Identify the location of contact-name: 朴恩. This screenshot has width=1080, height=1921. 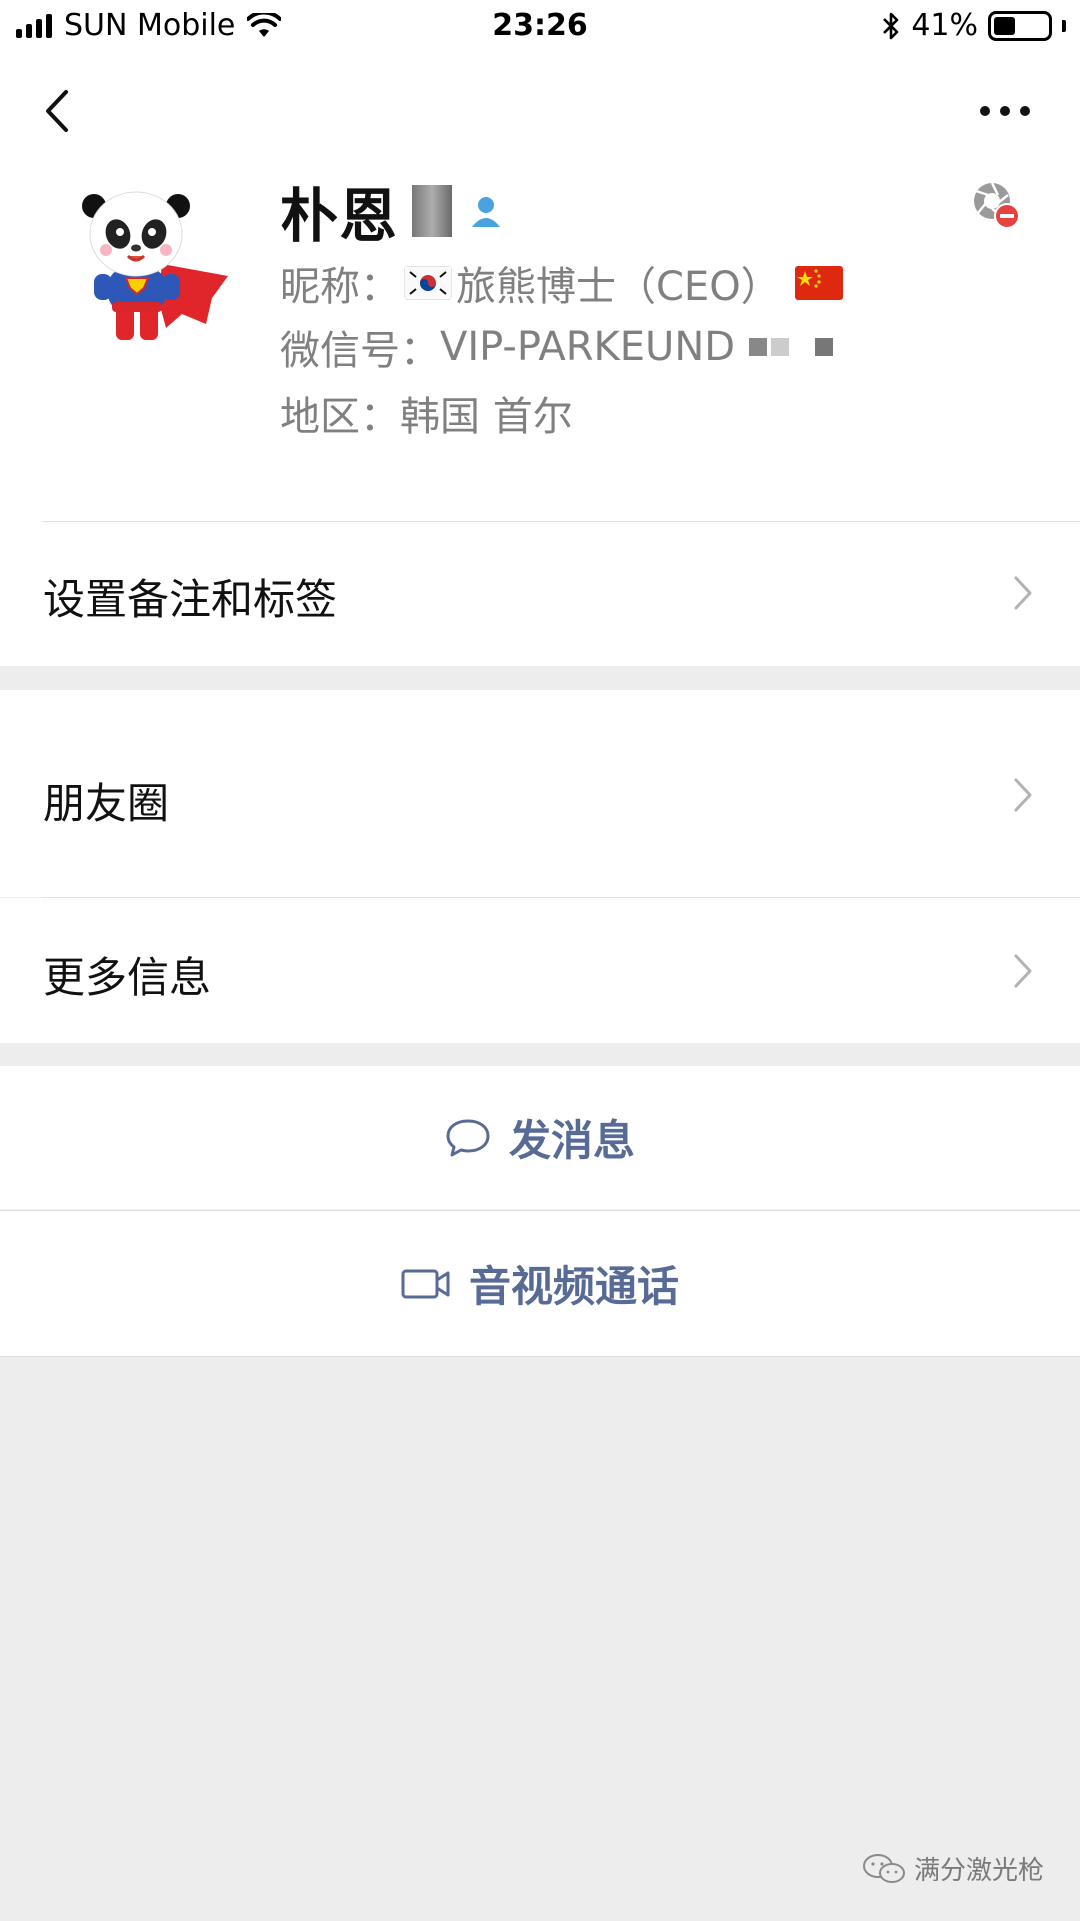
(339, 216).